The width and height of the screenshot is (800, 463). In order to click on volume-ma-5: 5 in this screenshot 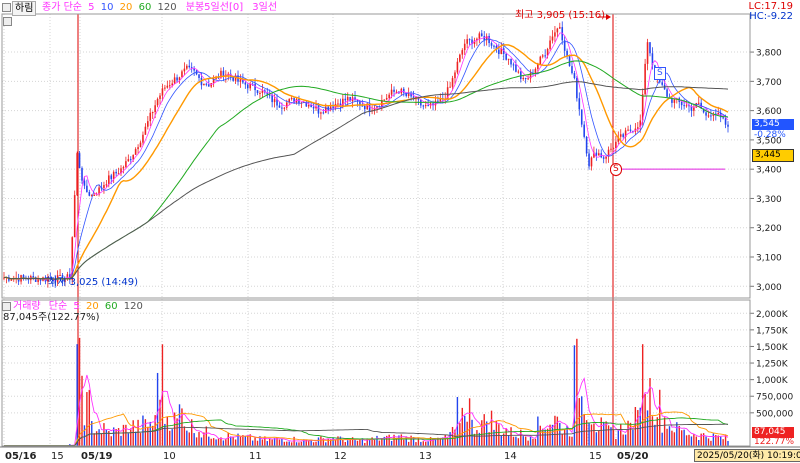, I will do `click(76, 306)`.